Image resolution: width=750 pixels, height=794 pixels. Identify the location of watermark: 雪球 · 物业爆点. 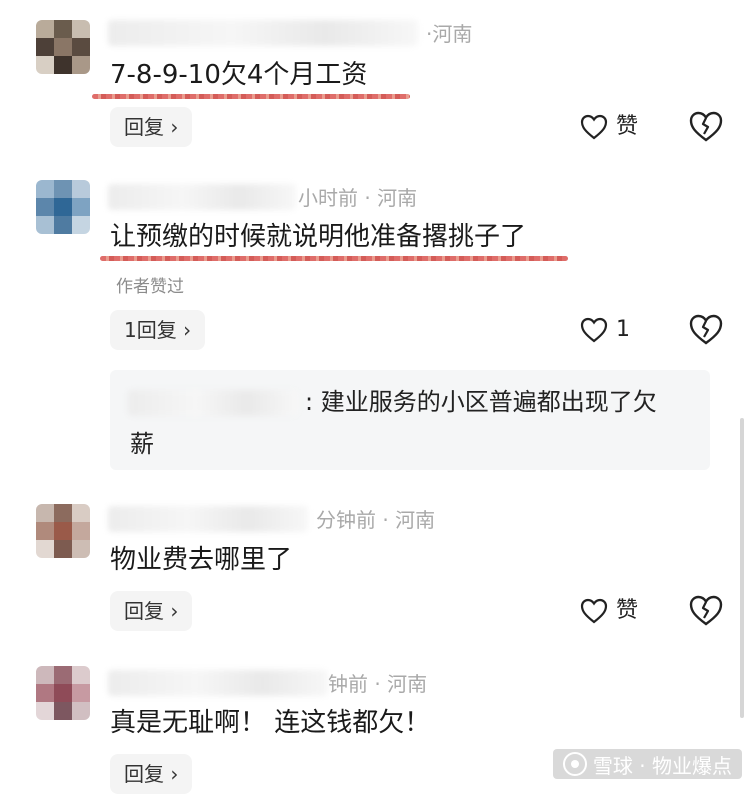
(647, 764).